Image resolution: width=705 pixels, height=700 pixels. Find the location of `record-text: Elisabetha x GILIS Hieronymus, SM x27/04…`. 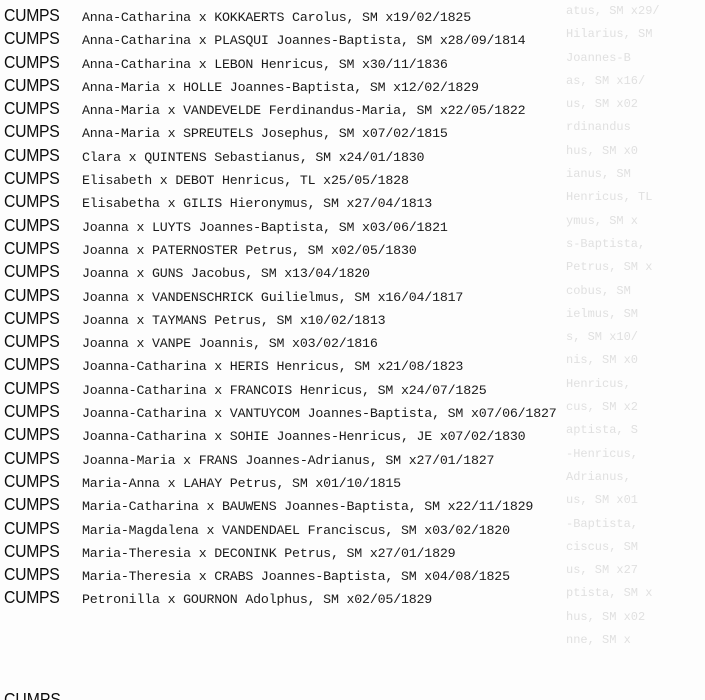

record-text: Elisabetha x GILIS Hieronymus, SM x27/04… is located at coordinates (257, 204).